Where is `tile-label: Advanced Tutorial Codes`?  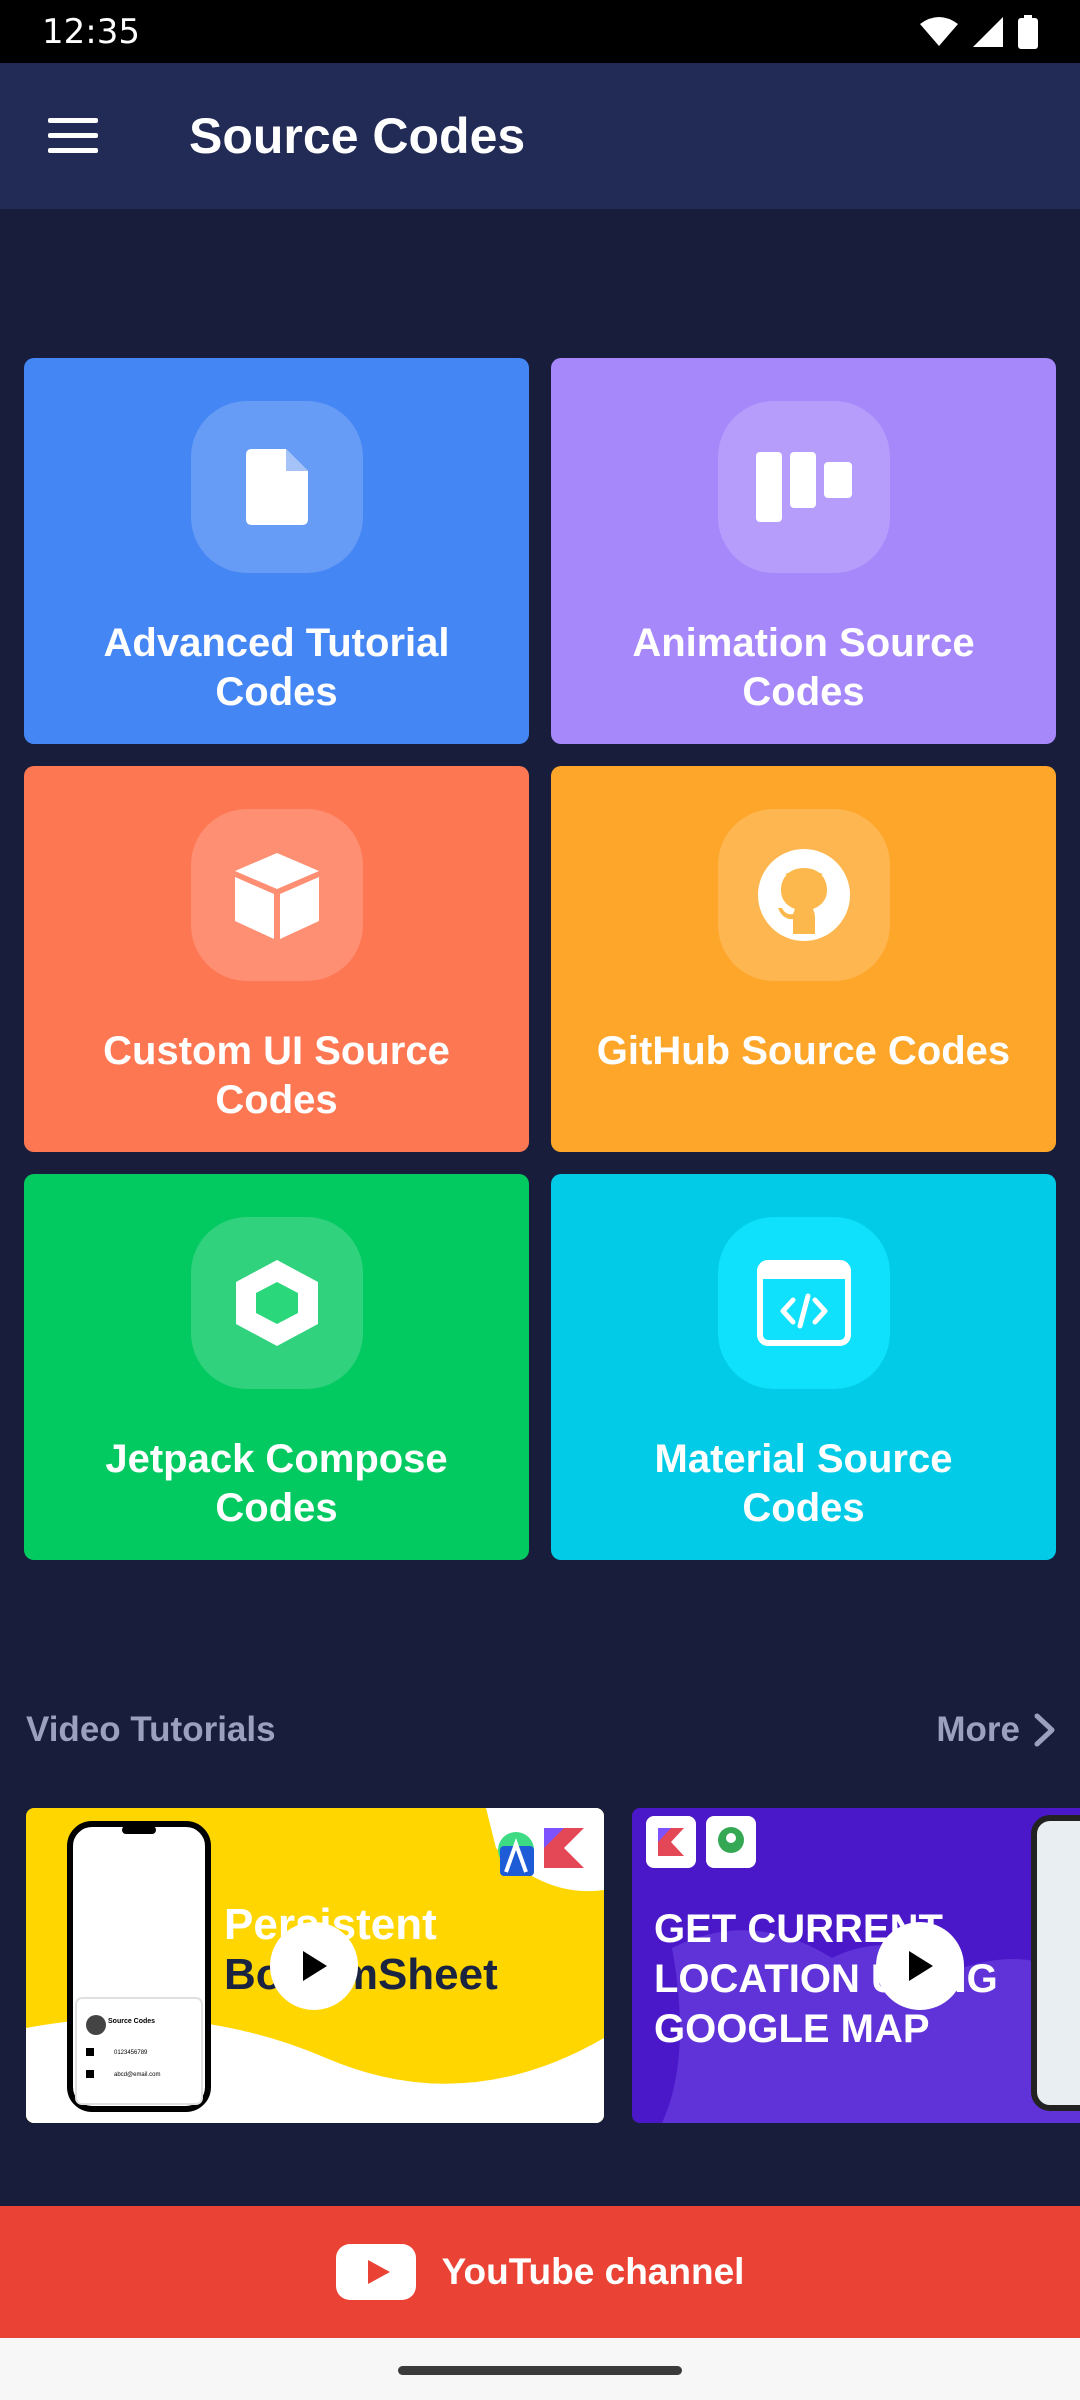
tile-label: Advanced Tutorial Codes is located at coordinates (276, 667).